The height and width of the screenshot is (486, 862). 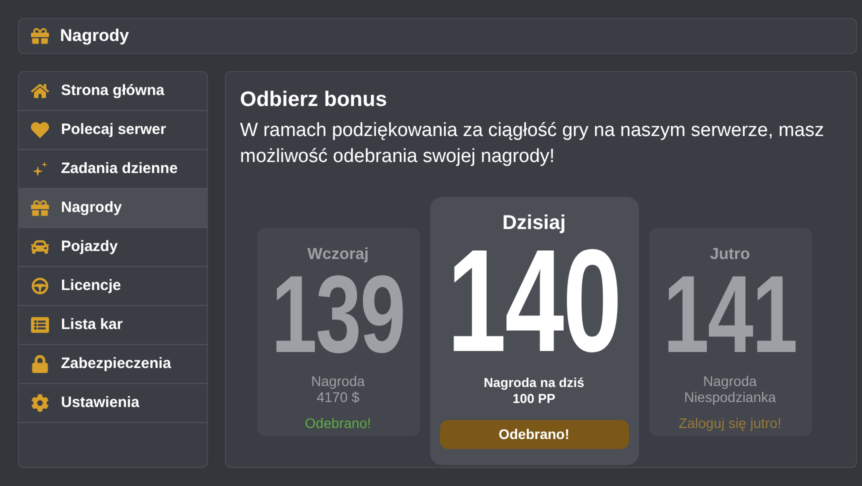 What do you see at coordinates (113, 364) in the screenshot?
I see `sidebar-item: Zabezpieczenia` at bounding box center [113, 364].